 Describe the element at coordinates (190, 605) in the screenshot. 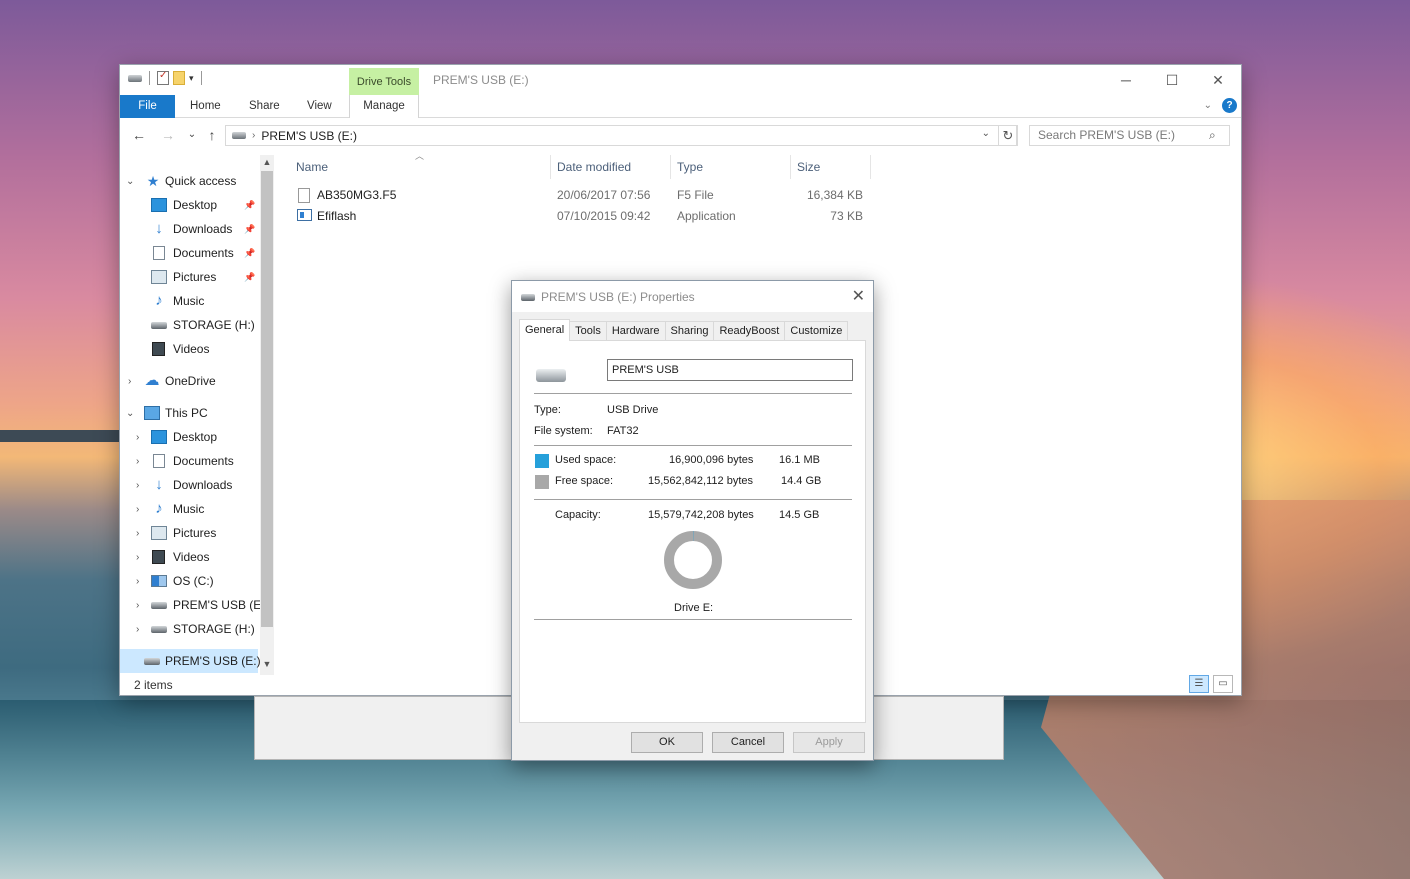

I see `nav-pc-usb-e: › PREM'S USB (E:)` at that location.